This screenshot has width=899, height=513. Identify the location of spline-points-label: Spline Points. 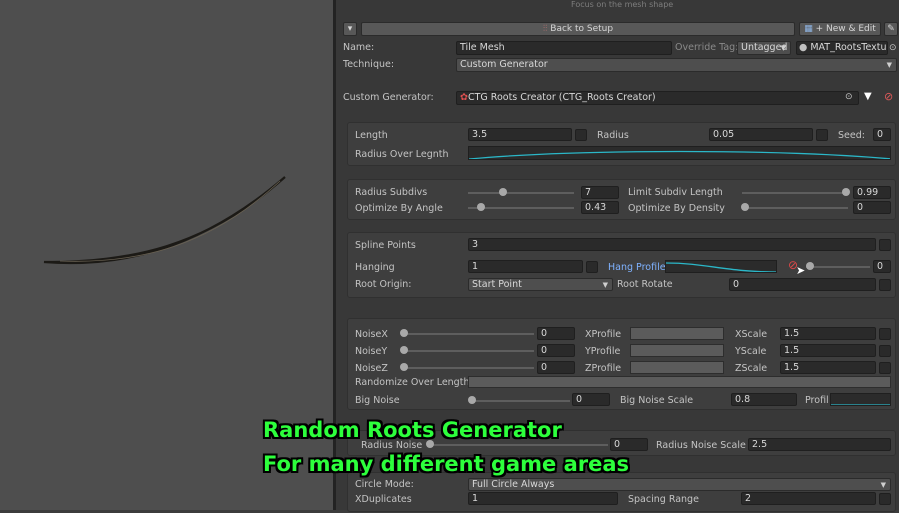
(385, 245).